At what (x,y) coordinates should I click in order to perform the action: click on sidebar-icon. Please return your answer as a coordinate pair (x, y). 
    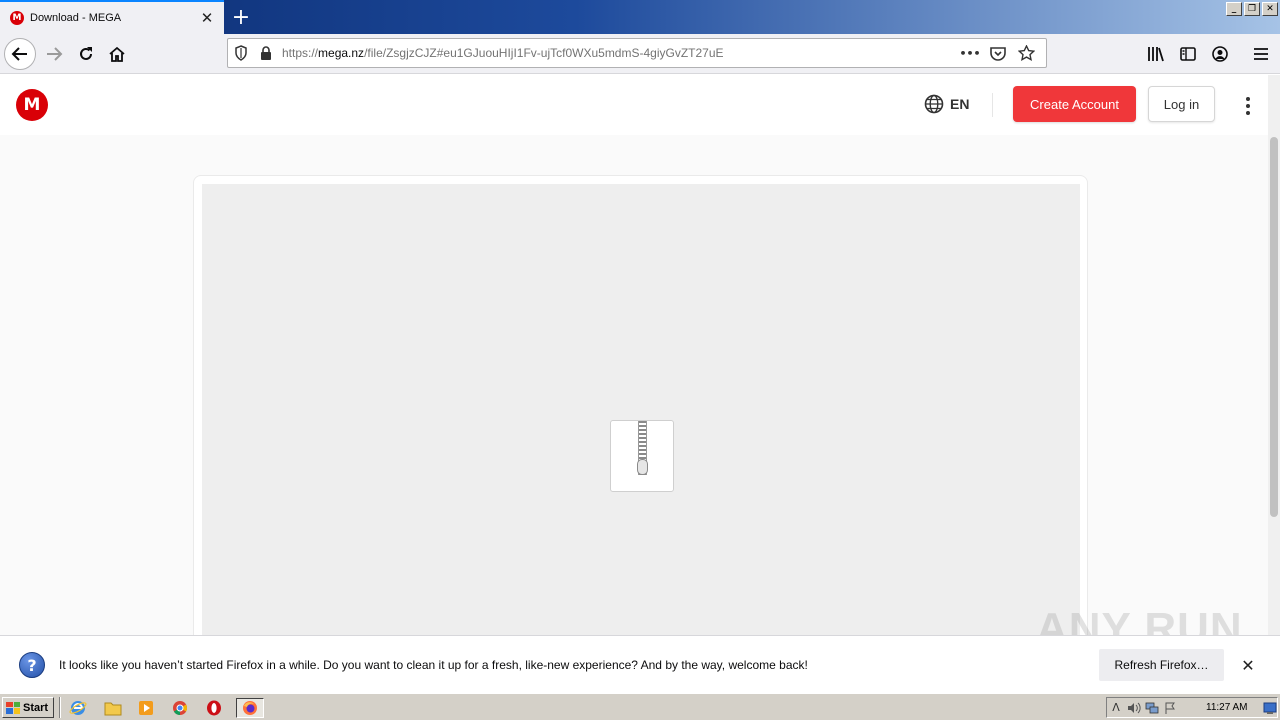
    Looking at the image, I should click on (1188, 54).